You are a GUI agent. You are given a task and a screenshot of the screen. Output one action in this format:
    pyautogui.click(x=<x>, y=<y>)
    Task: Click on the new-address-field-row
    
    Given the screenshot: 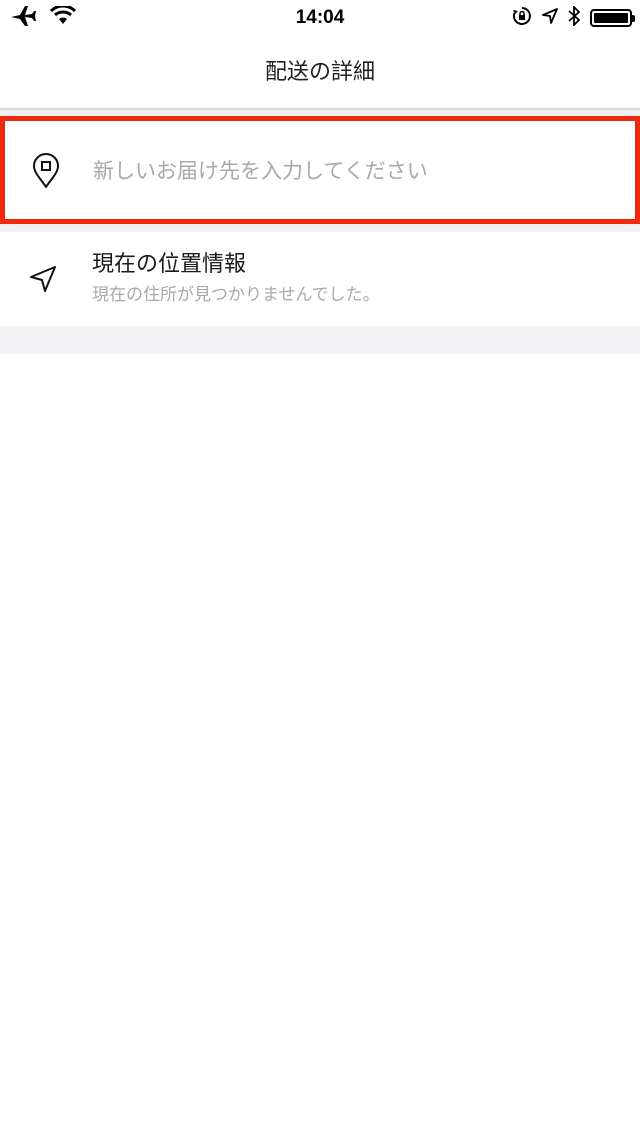 What is the action you would take?
    pyautogui.click(x=320, y=170)
    